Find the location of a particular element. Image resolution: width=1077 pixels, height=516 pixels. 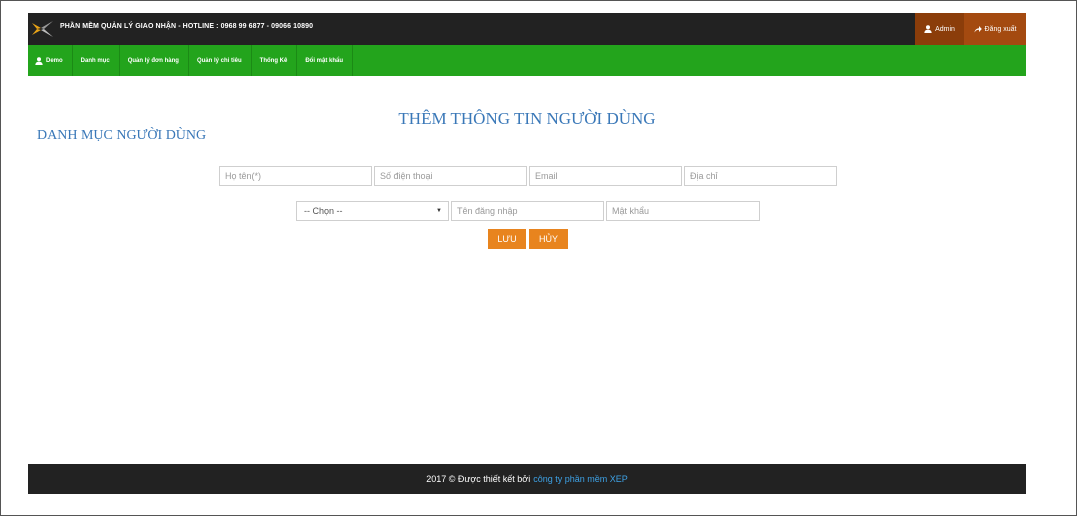

menu-item-demo: Demo is located at coordinates (50, 60).